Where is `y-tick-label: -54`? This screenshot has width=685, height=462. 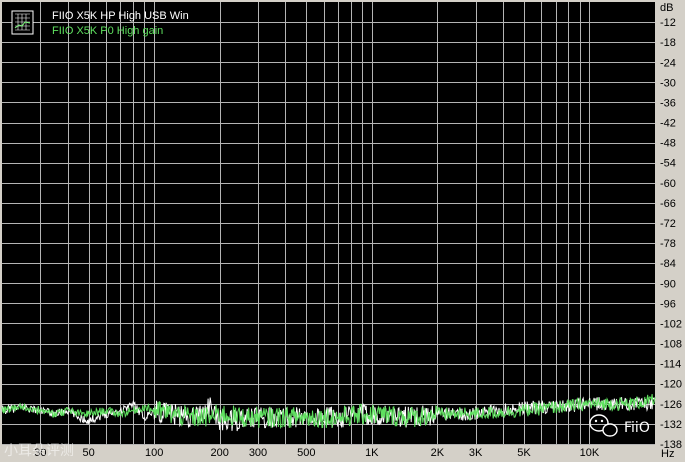
y-tick-label: -54 is located at coordinates (668, 164).